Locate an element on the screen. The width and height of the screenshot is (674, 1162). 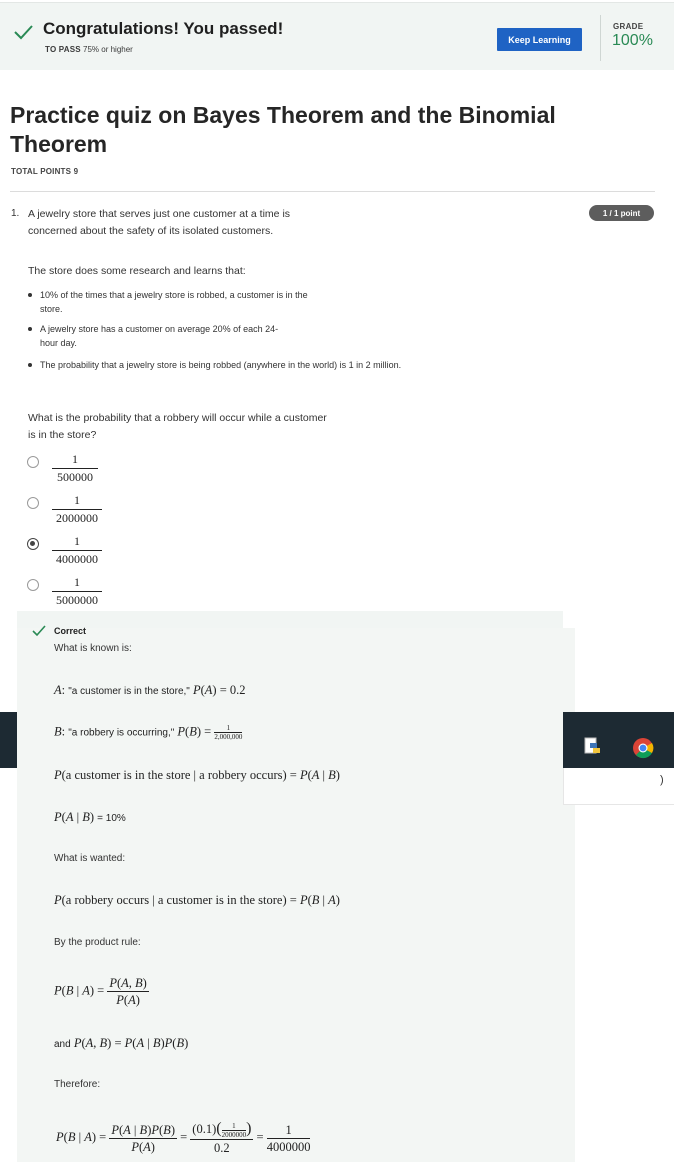
option-label-3: 1 4000000 is located at coordinates (77, 550).